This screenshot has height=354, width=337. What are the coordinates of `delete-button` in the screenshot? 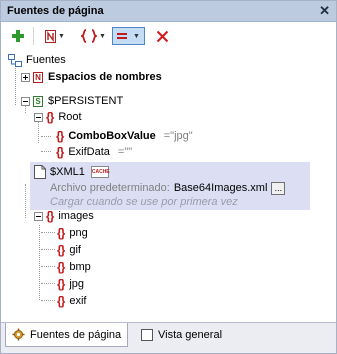 It's located at (162, 36).